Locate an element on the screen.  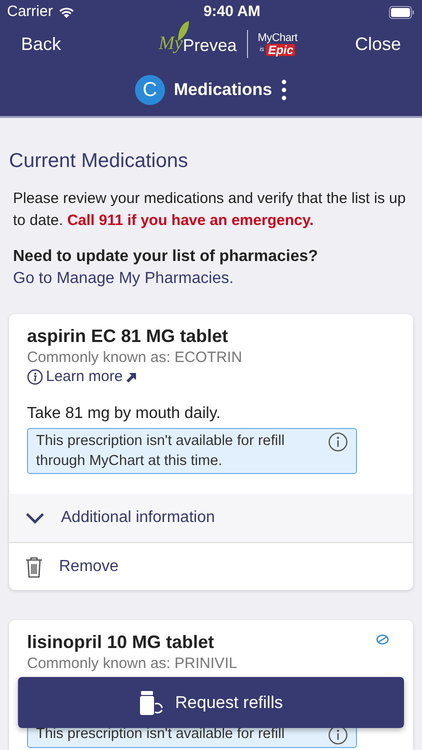
logo-text: My is located at coordinates (170, 44).